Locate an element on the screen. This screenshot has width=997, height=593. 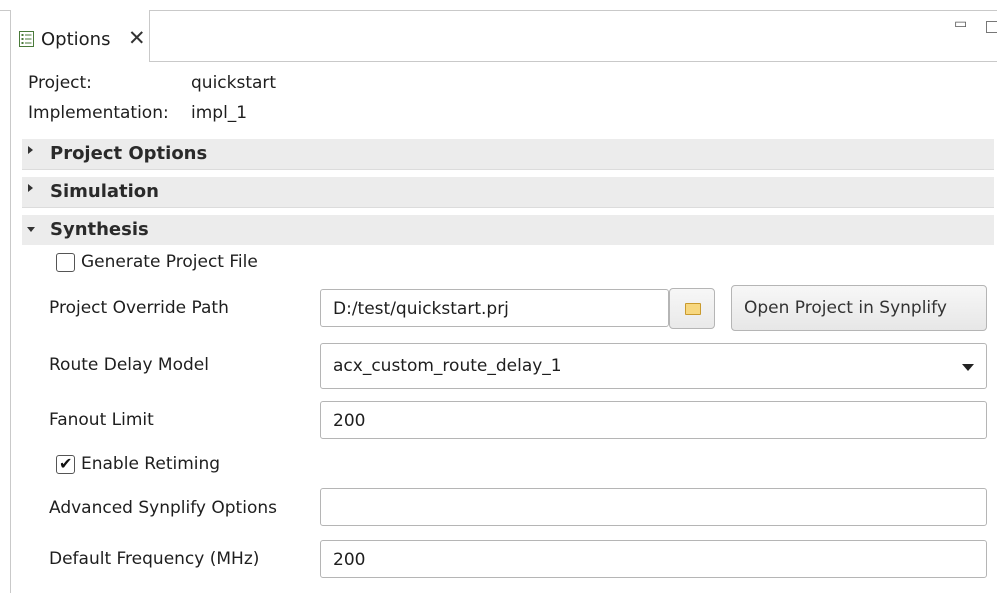
override-path-label: Project Override Path is located at coordinates (139, 308).